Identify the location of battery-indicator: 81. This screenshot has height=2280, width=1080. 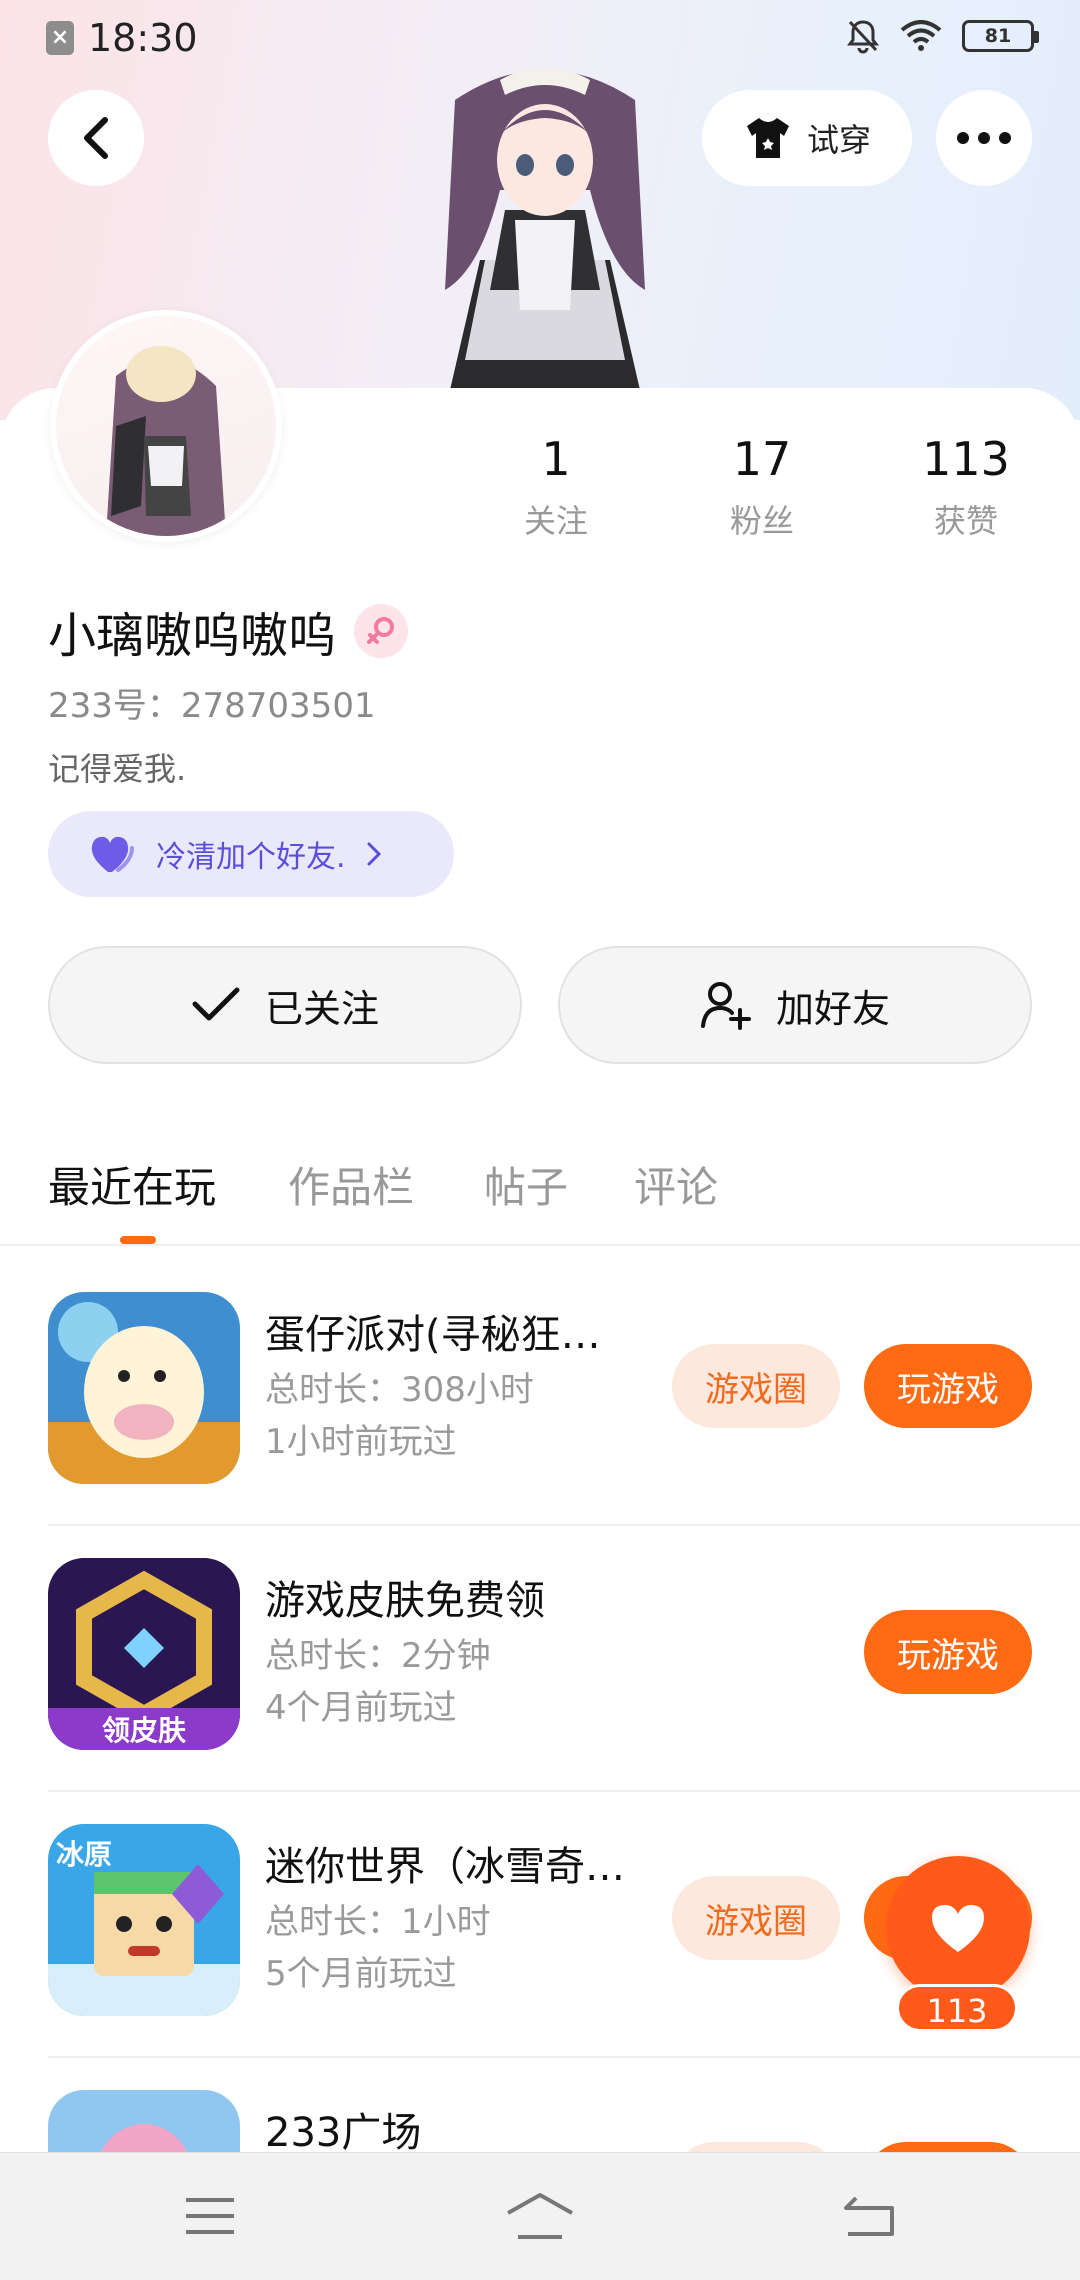
(1000, 36).